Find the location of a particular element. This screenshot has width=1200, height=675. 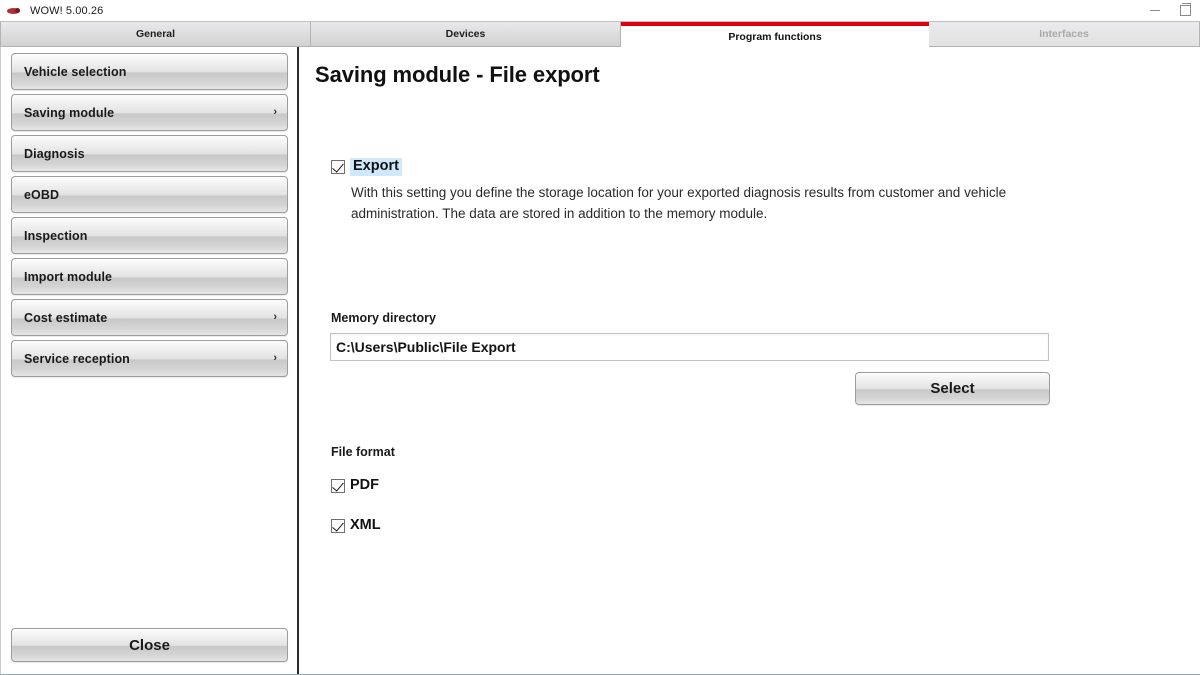

minimize-icon is located at coordinates (1155, 10).